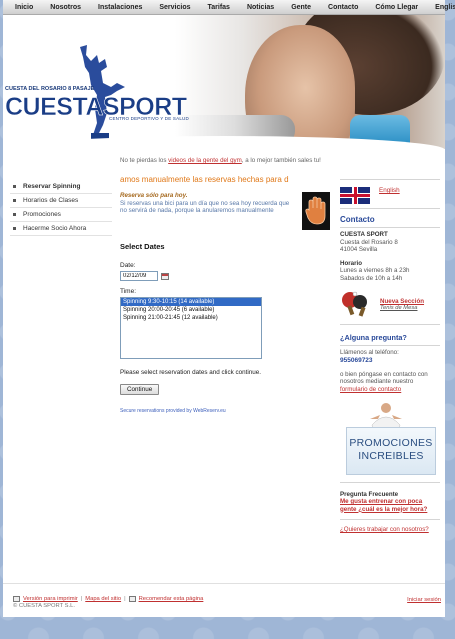 The width and height of the screenshot is (455, 639). What do you see at coordinates (191, 318) in the screenshot?
I see `time-option: Spinning 21:00-21:45 (12 available)` at bounding box center [191, 318].